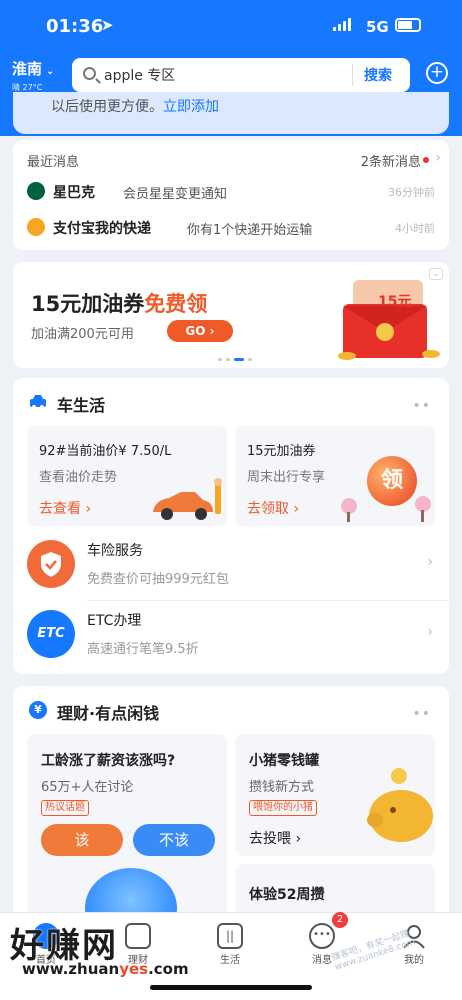 This screenshot has width=462, height=1000. What do you see at coordinates (134, 969) in the screenshot?
I see `watermark-url-accent: yes` at bounding box center [134, 969].